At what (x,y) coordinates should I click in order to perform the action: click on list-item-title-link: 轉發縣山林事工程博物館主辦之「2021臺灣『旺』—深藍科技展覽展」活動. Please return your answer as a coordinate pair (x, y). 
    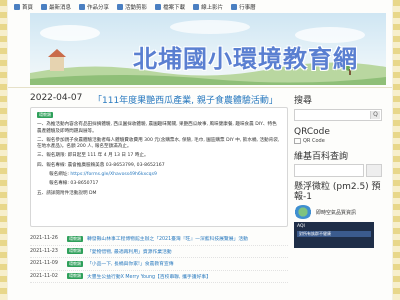
    Looking at the image, I should click on (167, 238).